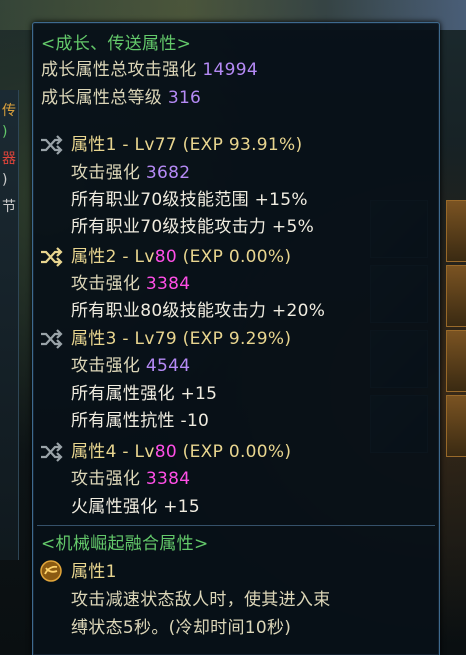 This screenshot has width=466, height=655. I want to click on attribute-2-header: 属性2 - Lv80 (EXP 0.00%), so click(181, 257).